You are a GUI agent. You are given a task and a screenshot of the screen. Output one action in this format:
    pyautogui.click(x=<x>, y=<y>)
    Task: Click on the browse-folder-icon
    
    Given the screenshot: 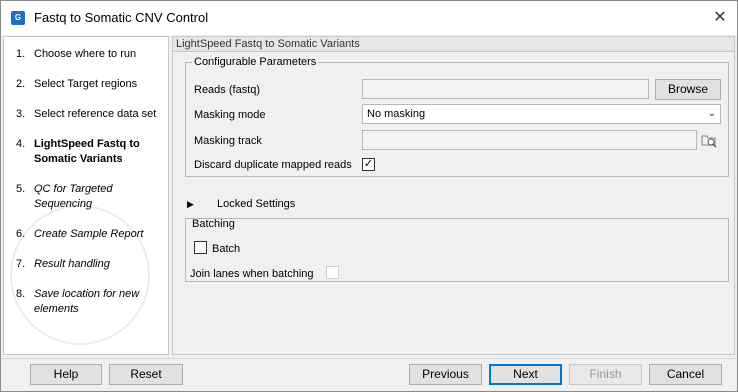 What is the action you would take?
    pyautogui.click(x=709, y=140)
    